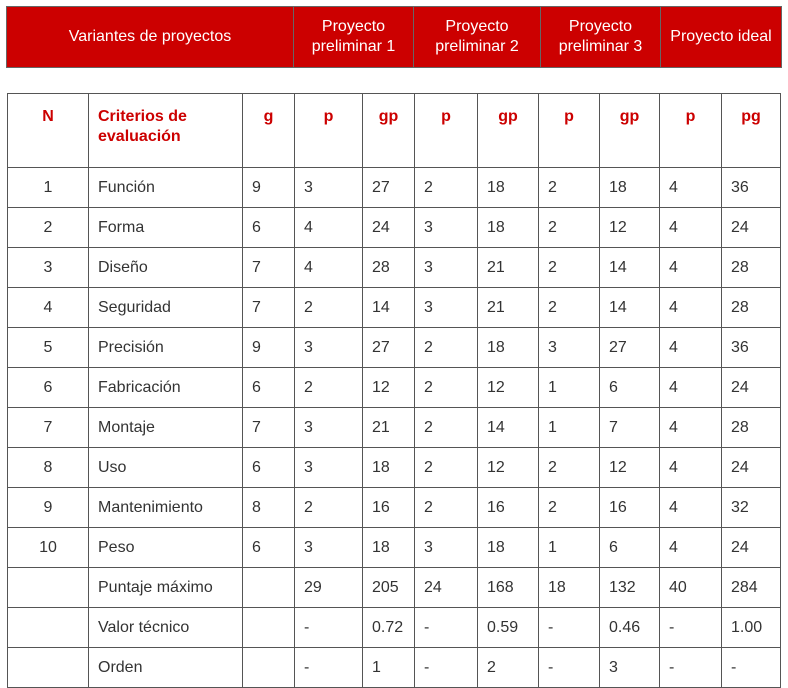 Image resolution: width=788 pixels, height=688 pixels. Describe the element at coordinates (477, 37) in the screenshot. I see `project-preliminary-2-header: Proyecto preliminar 2` at that location.